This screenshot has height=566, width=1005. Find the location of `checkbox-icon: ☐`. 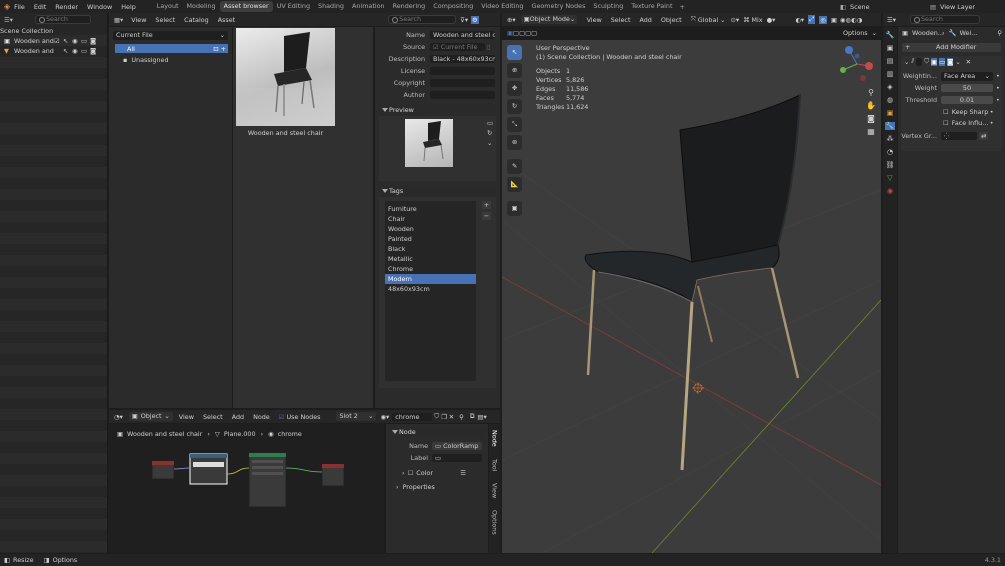

checkbox-icon: ☐ is located at coordinates (946, 112).